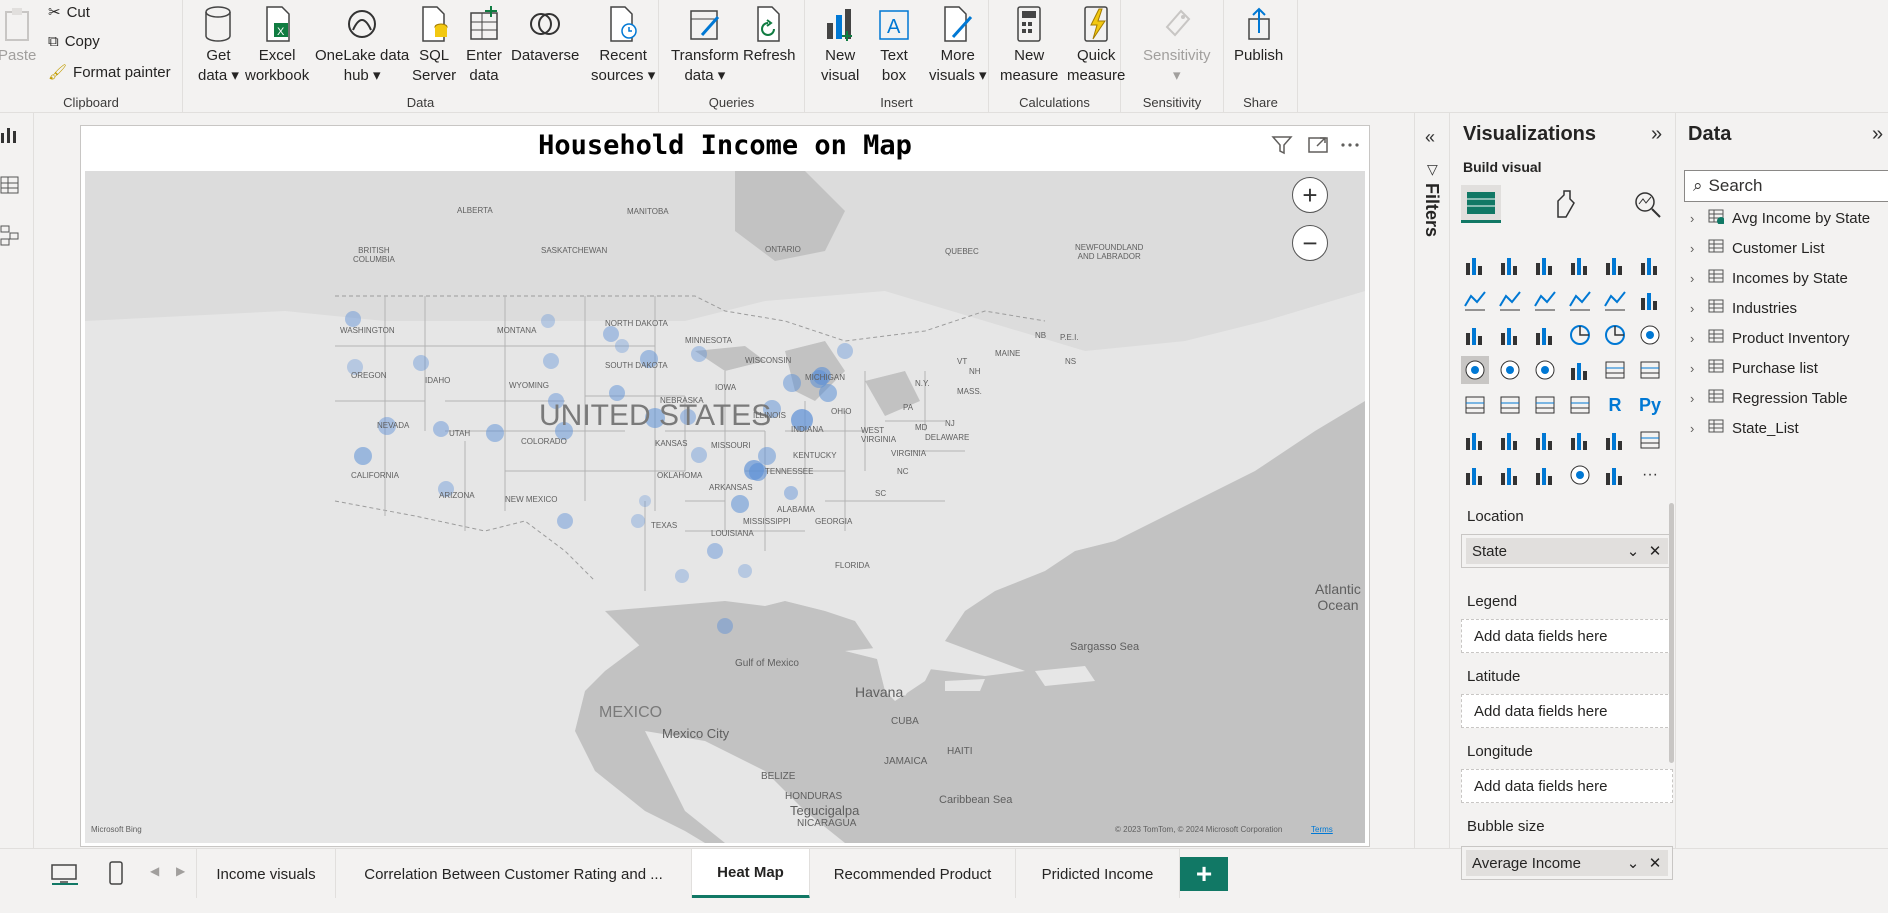 This screenshot has width=1888, height=913. What do you see at coordinates (1545, 370) in the screenshot?
I see `azure-map-icon` at bounding box center [1545, 370].